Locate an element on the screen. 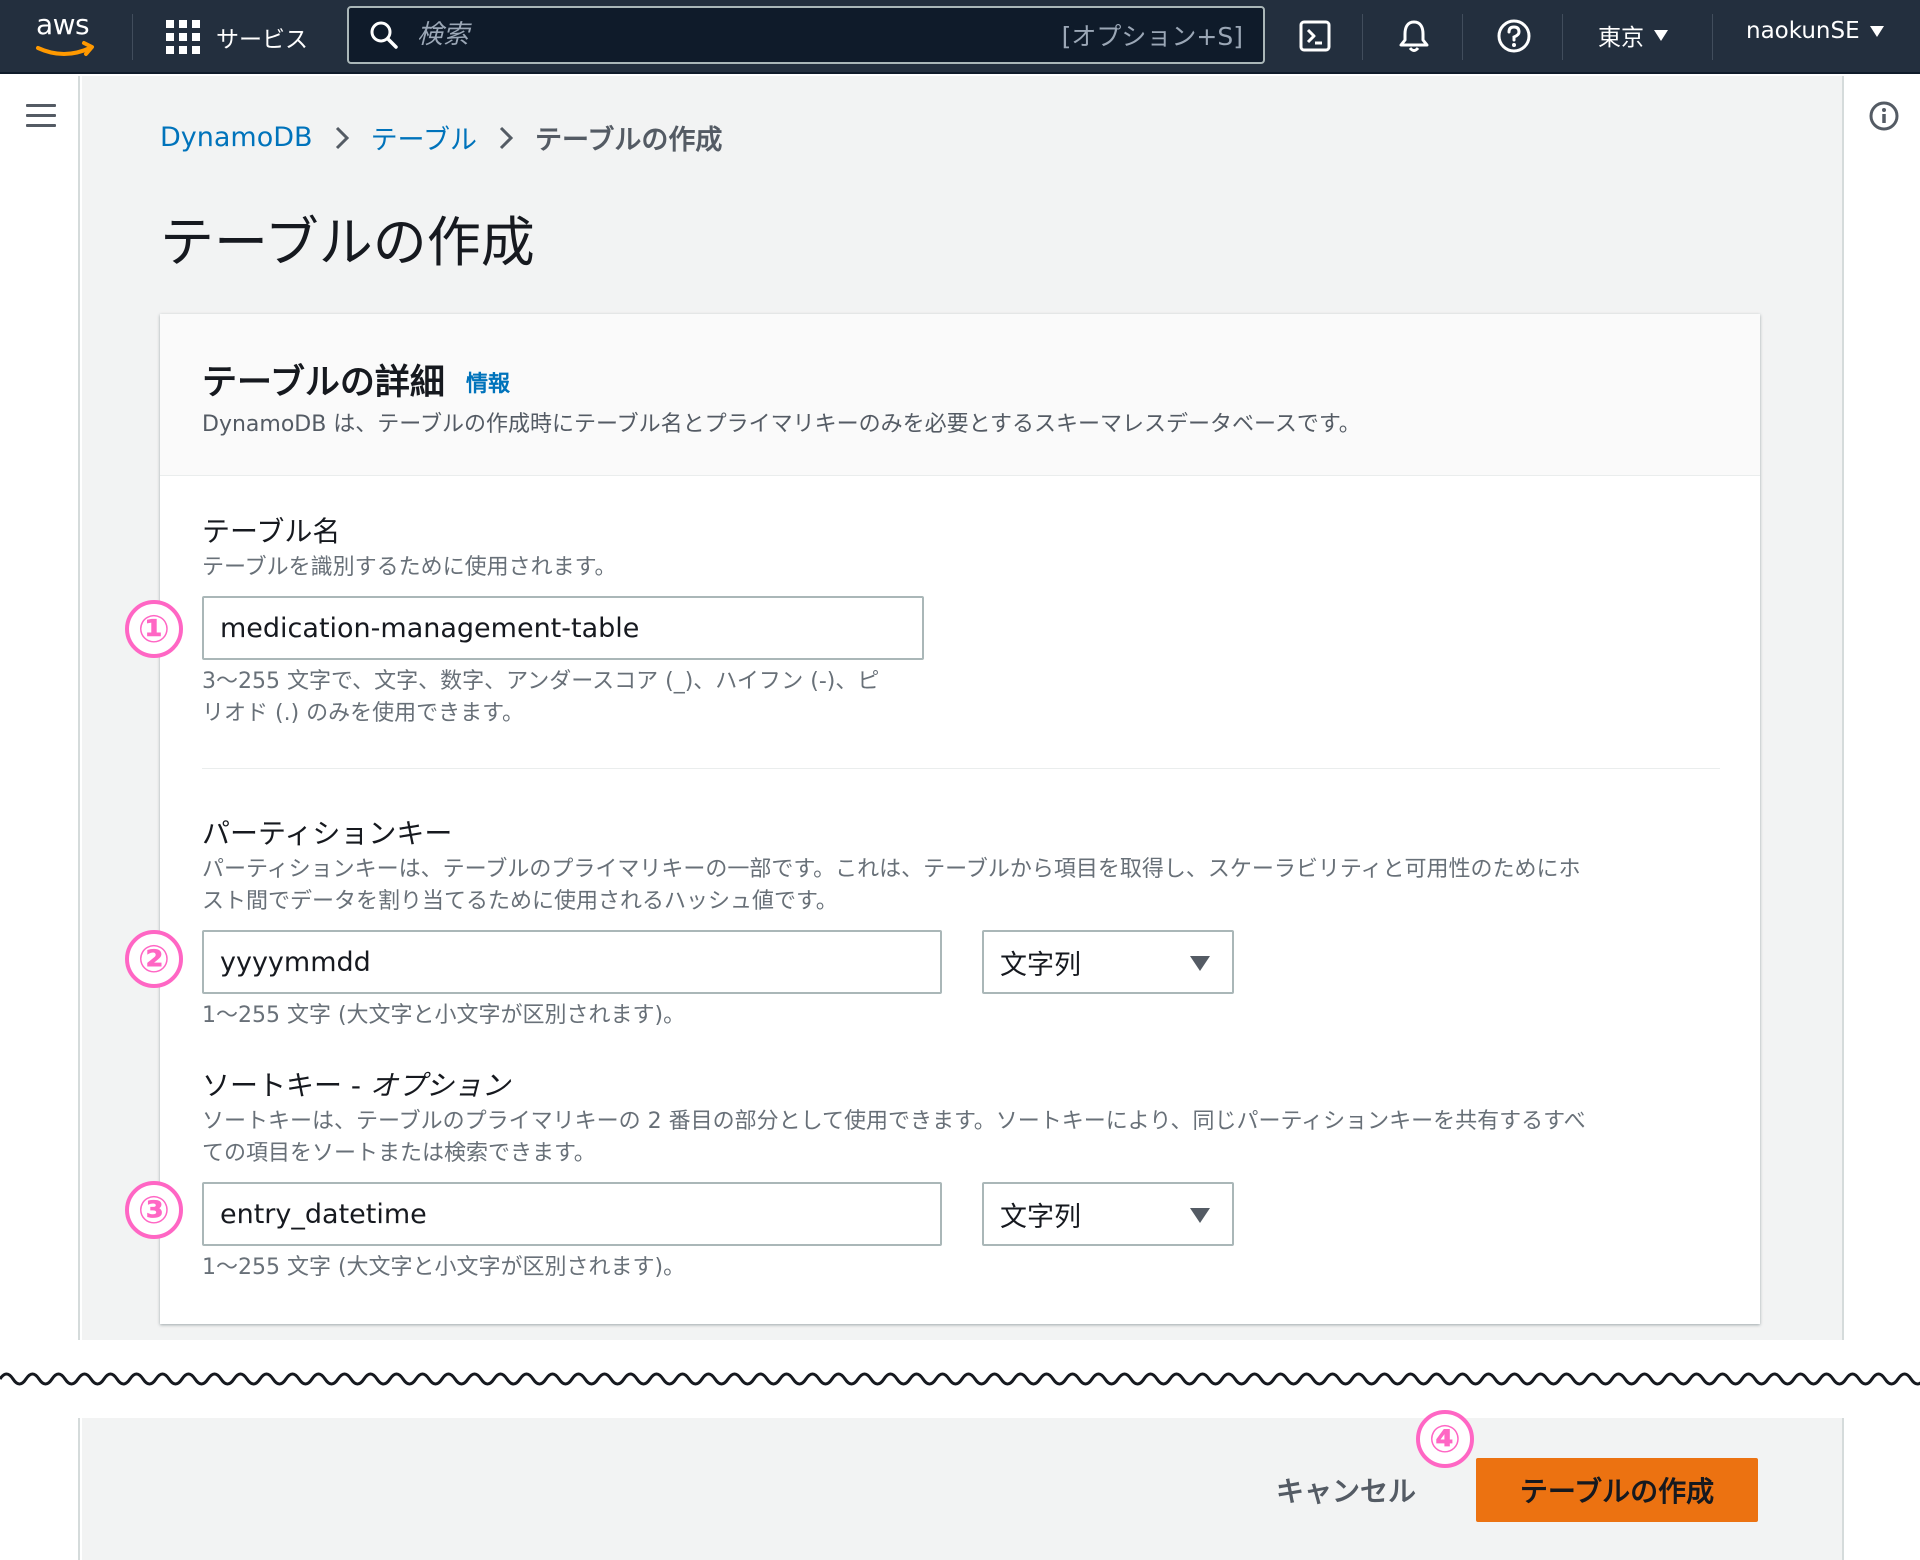 This screenshot has width=1920, height=1560. sort-key-label: ソートキー - オプション is located at coordinates (356, 1084).